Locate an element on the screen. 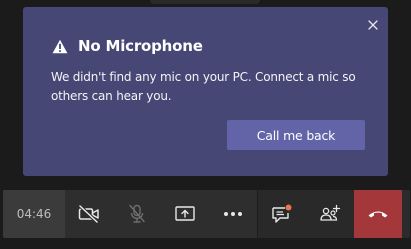  secondary-controls is located at coordinates (306, 214).